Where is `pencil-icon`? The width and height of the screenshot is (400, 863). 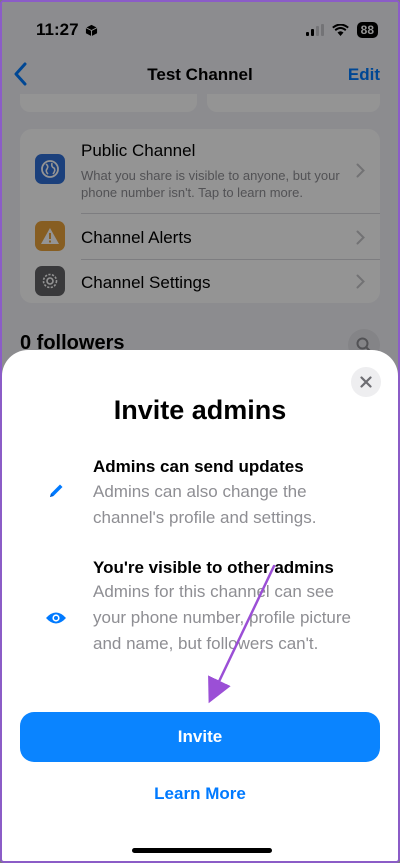 pencil-icon is located at coordinates (56, 491).